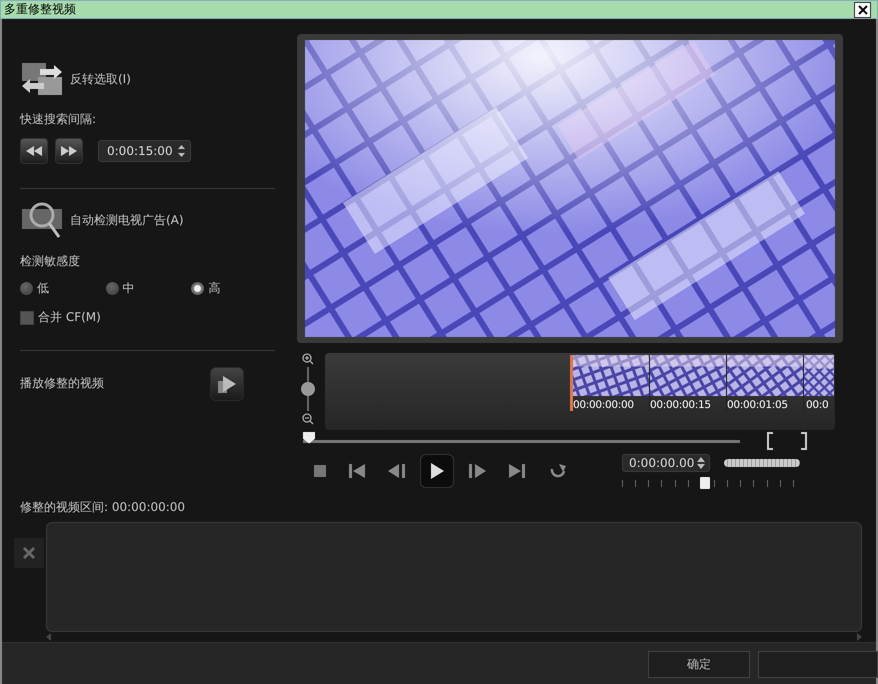 Image resolution: width=878 pixels, height=684 pixels. Describe the element at coordinates (144, 151) in the screenshot. I see `interval-field: 0:00:15:00` at that location.